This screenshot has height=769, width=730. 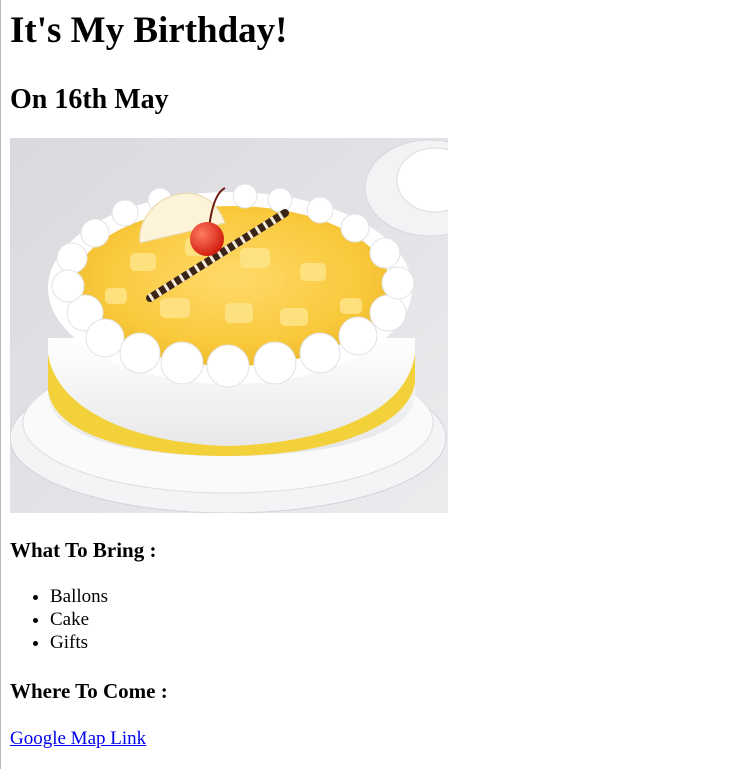 I want to click on page-title: It's My Birthday!, so click(x=149, y=30).